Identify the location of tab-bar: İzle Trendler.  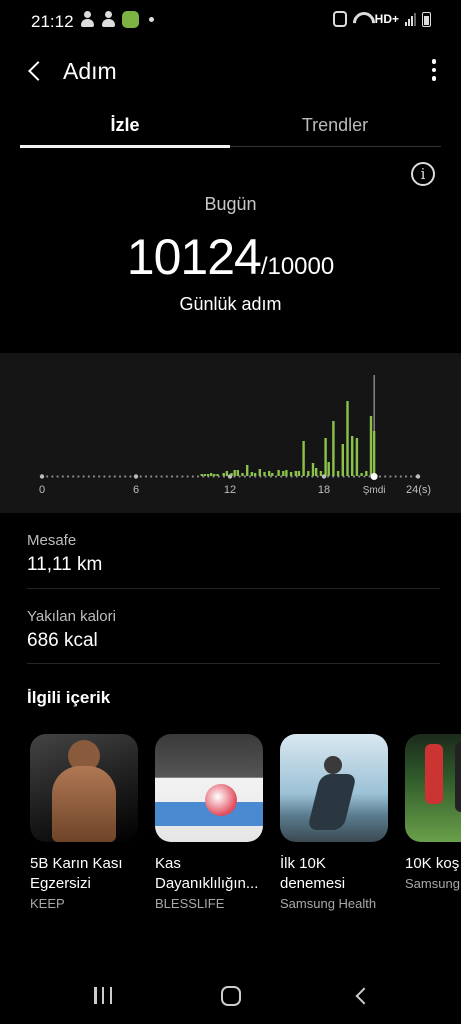
(230, 126).